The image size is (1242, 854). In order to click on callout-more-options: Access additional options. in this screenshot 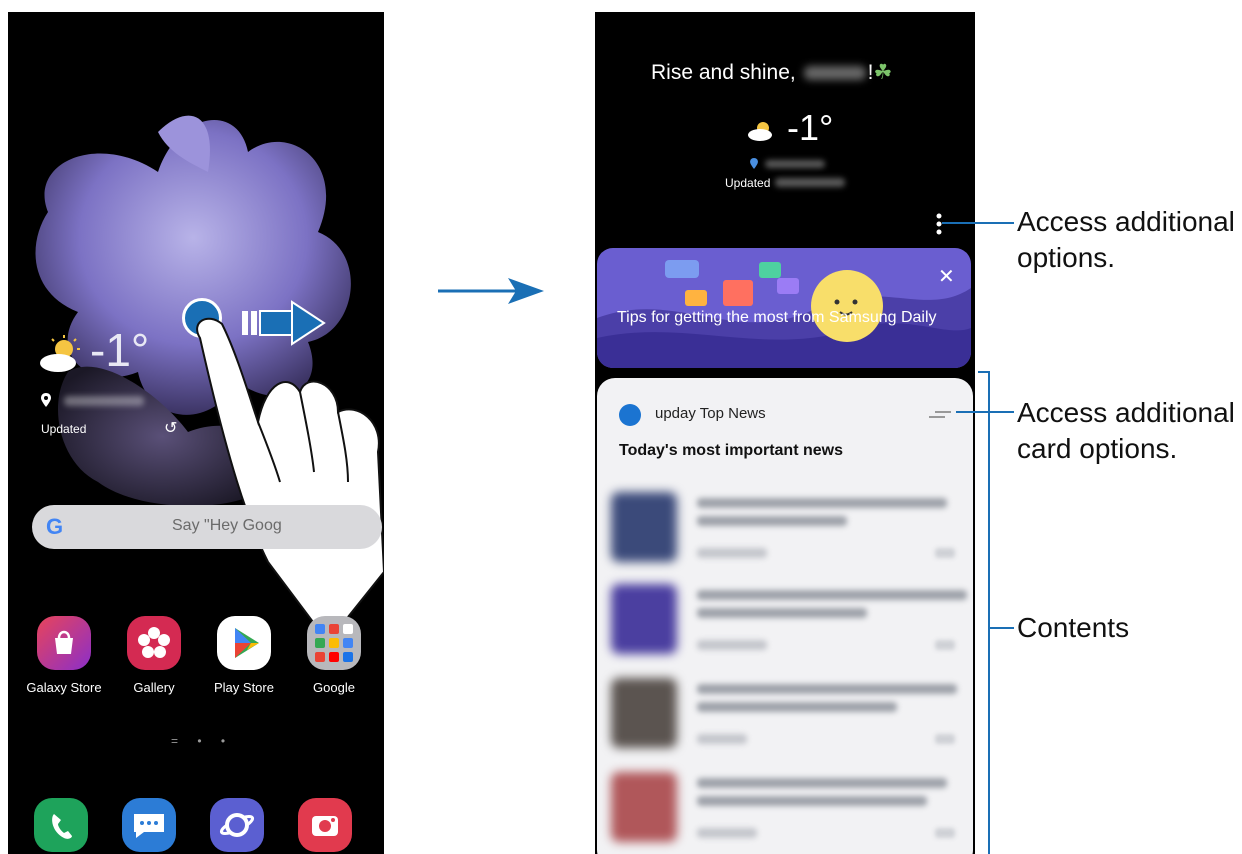, I will do `click(1126, 240)`.